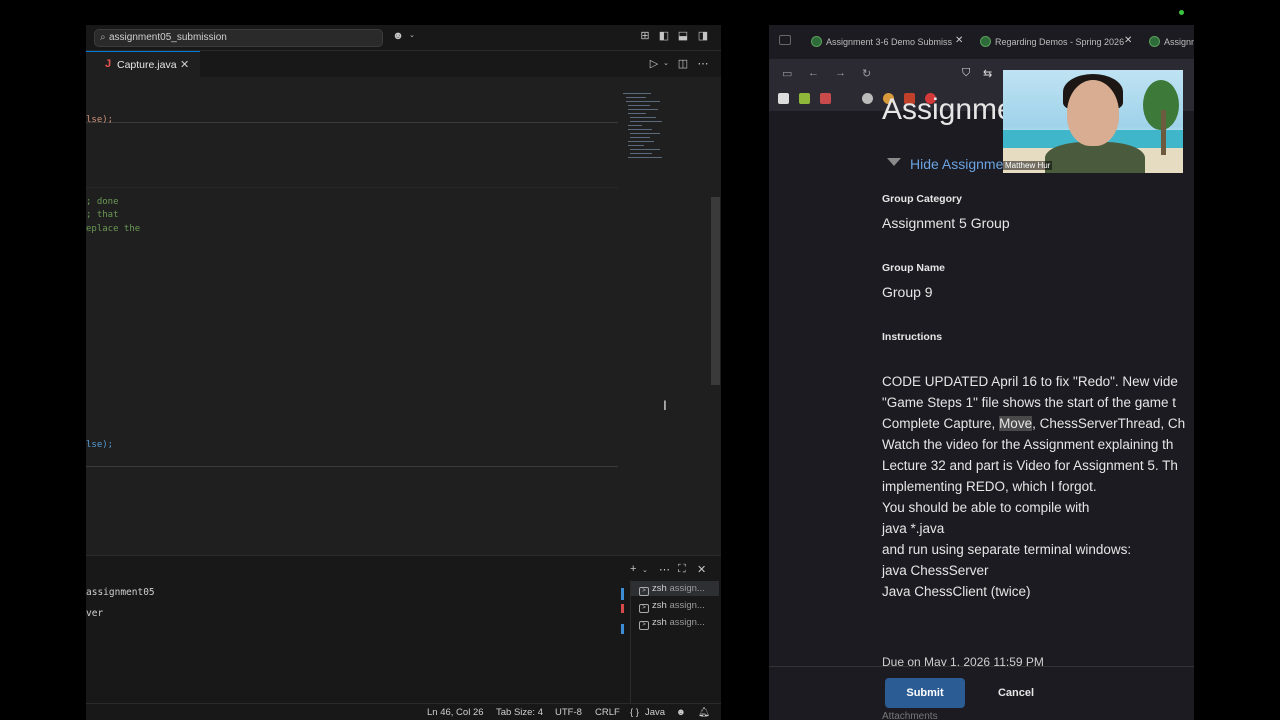  Describe the element at coordinates (120, 592) in the screenshot. I see `terminal-line: assignment05` at that location.